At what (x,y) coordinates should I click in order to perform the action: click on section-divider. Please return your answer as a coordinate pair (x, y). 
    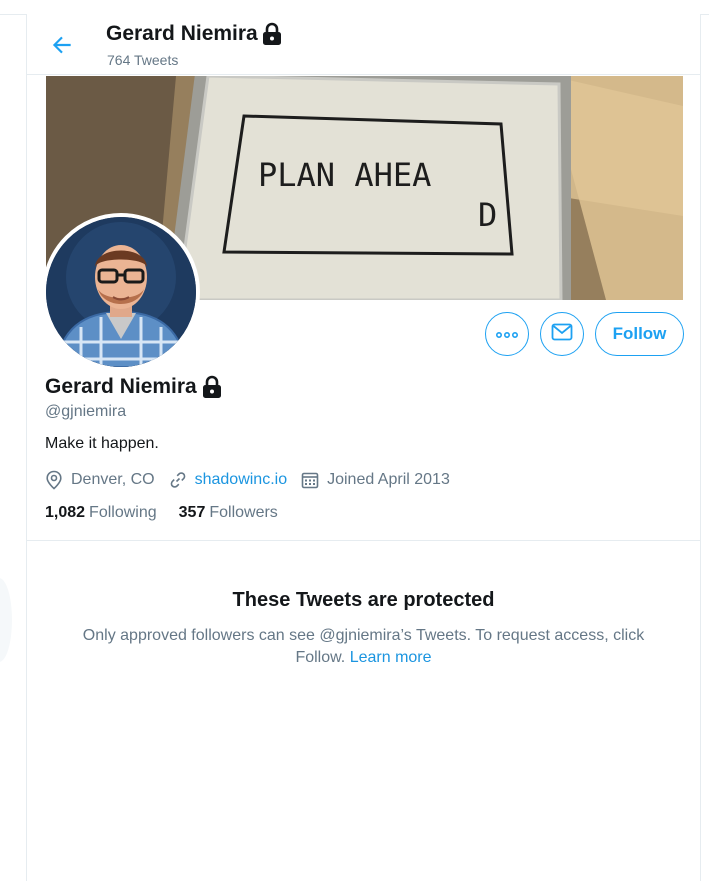
    Looking at the image, I should click on (363, 540).